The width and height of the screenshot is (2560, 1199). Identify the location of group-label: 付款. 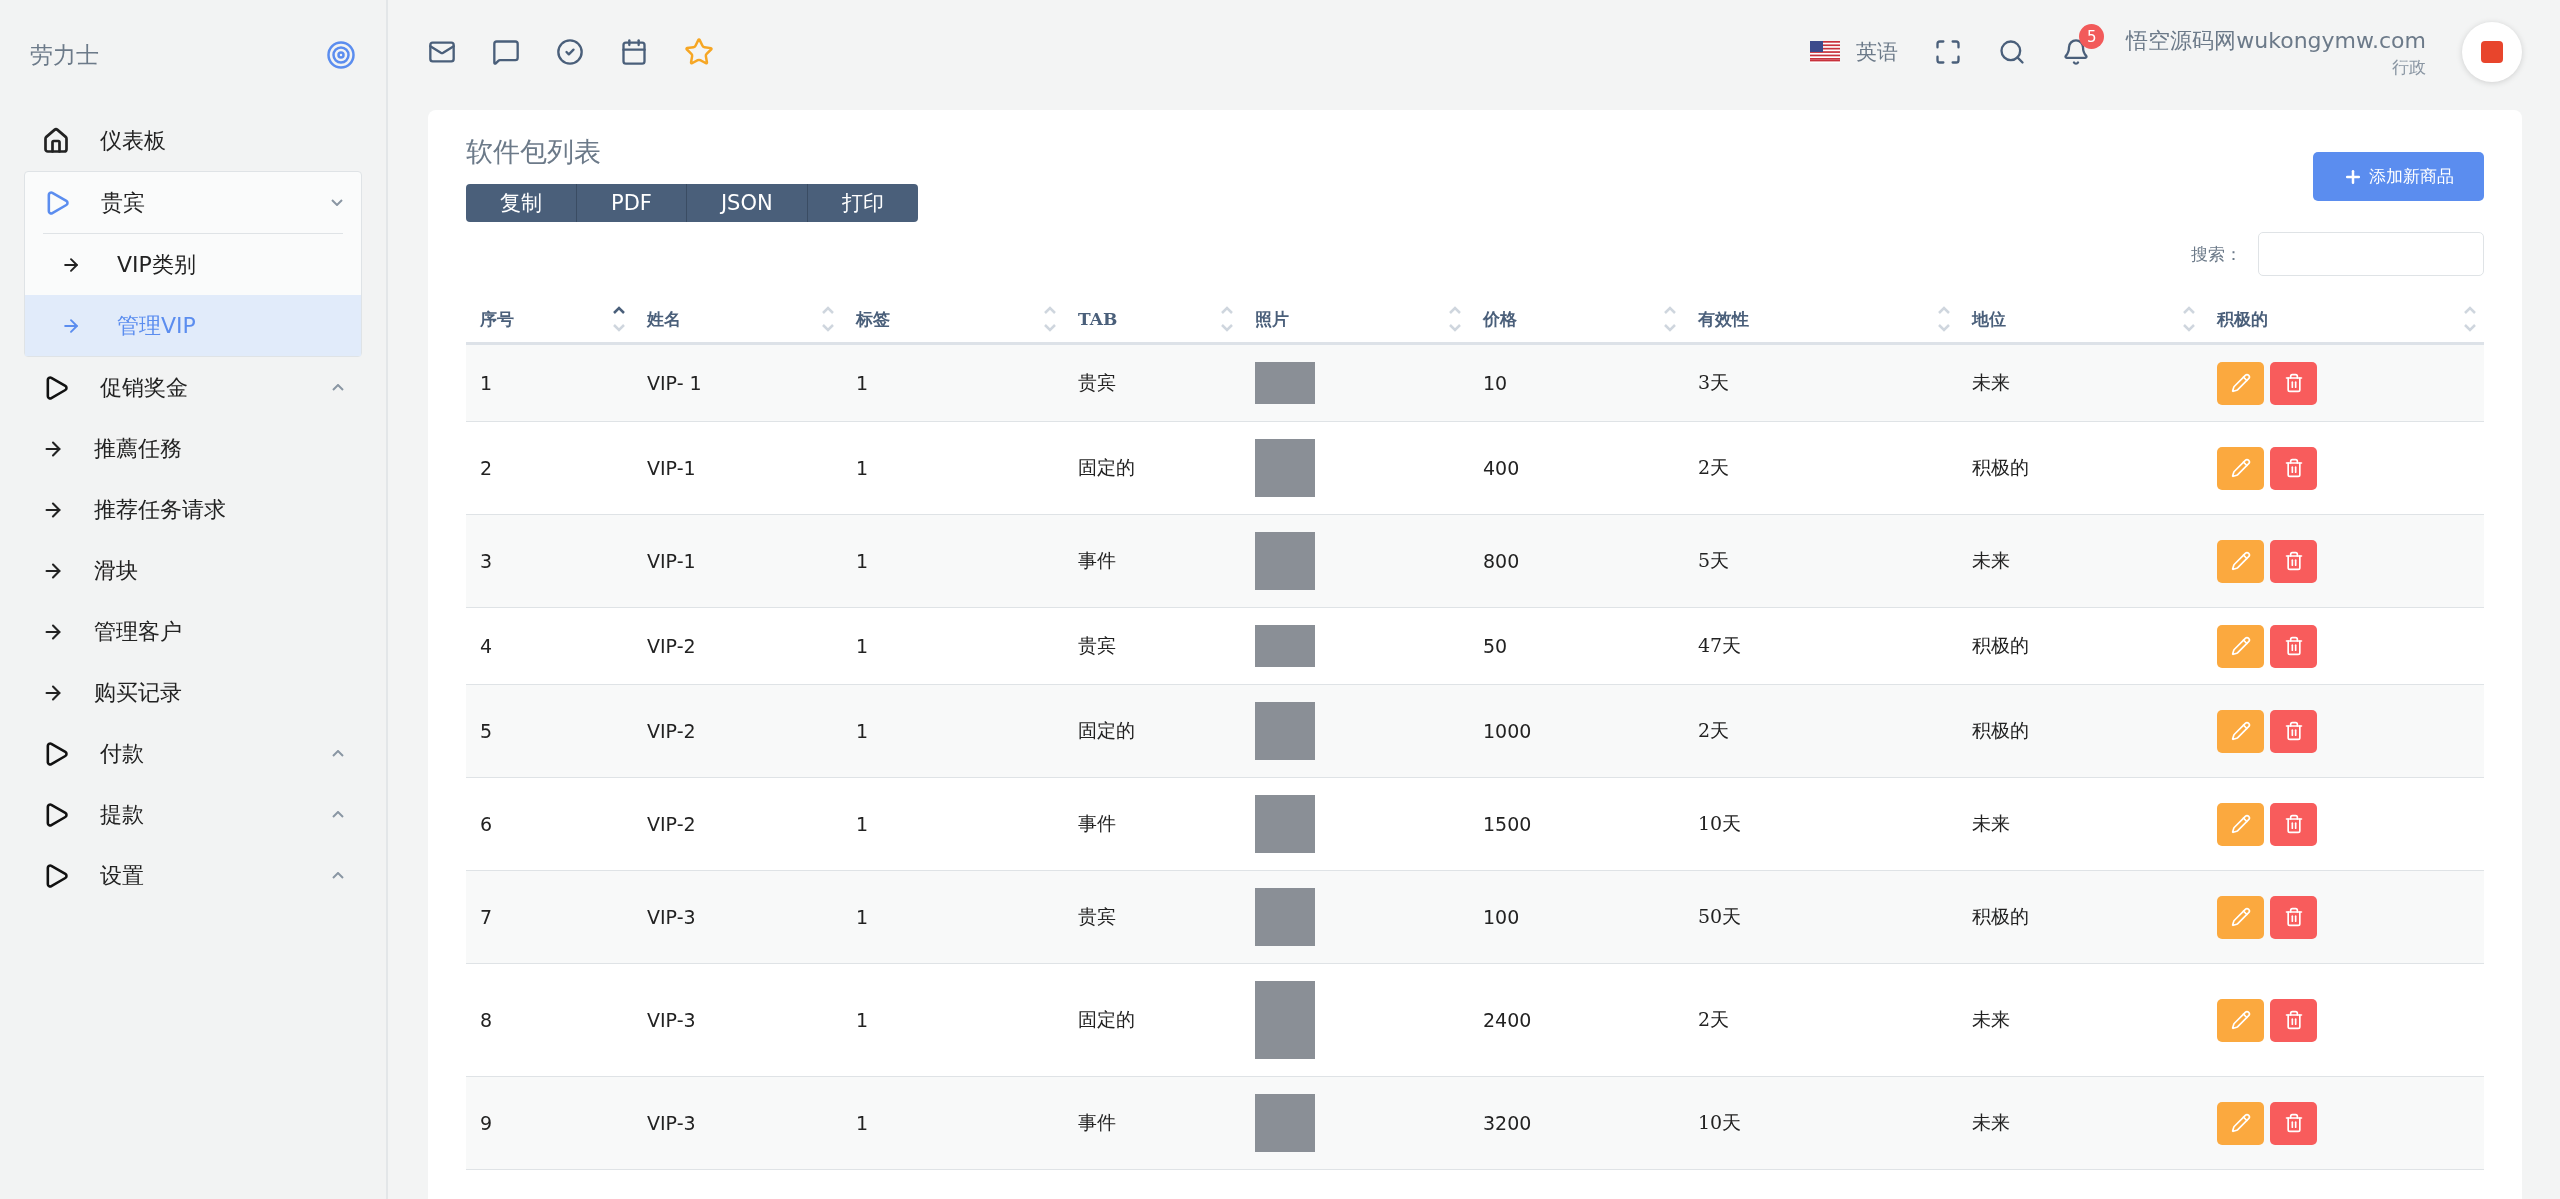
(122, 753).